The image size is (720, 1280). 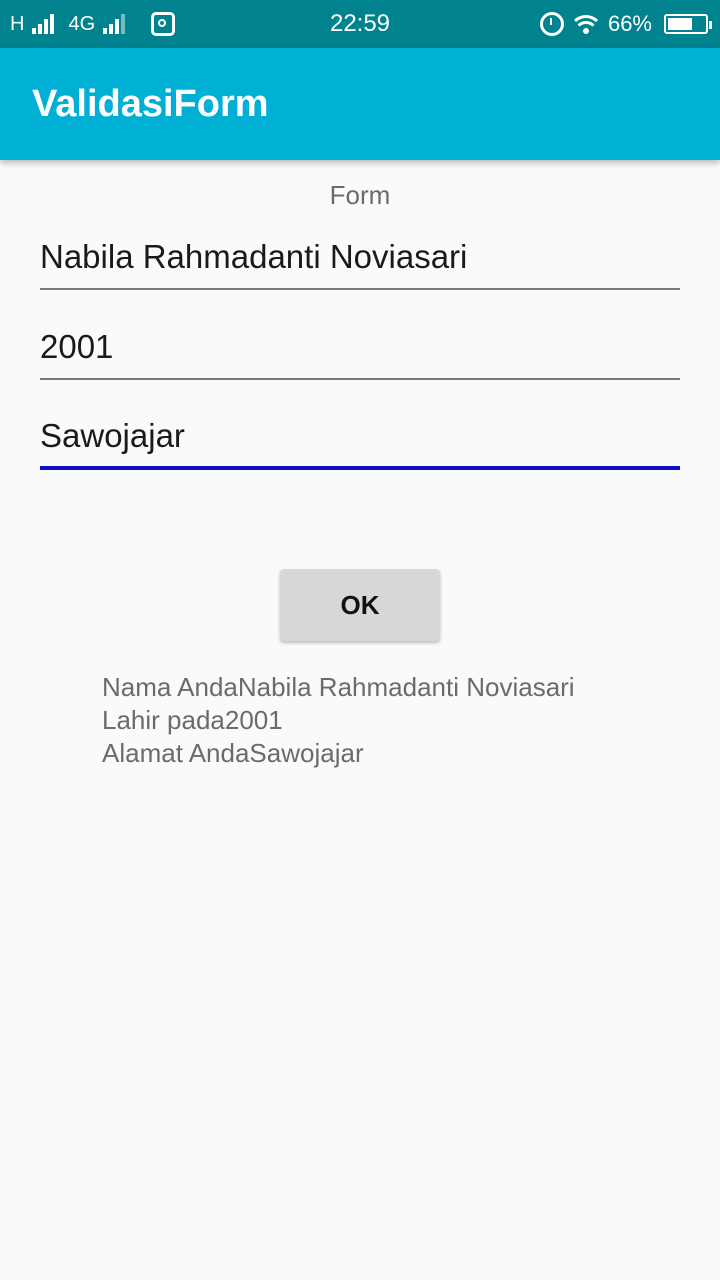 What do you see at coordinates (360, 438) in the screenshot?
I see `address-field` at bounding box center [360, 438].